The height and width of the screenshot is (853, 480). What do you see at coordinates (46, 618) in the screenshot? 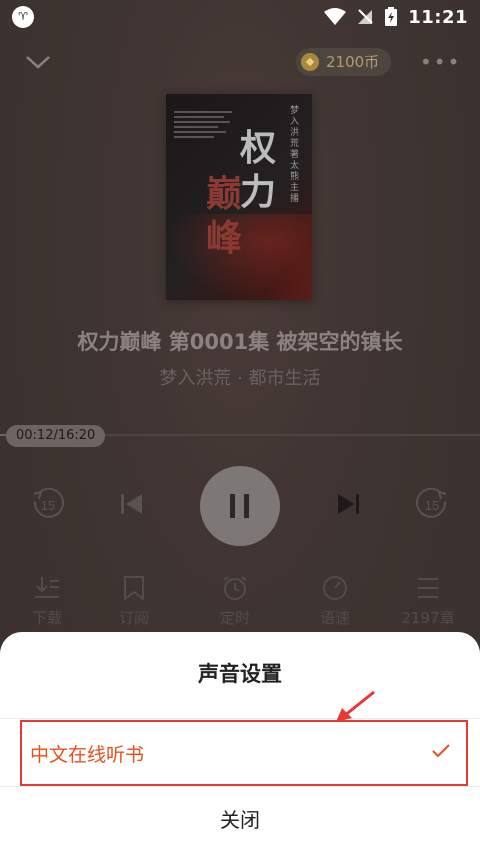
I see `download-label: 下载` at bounding box center [46, 618].